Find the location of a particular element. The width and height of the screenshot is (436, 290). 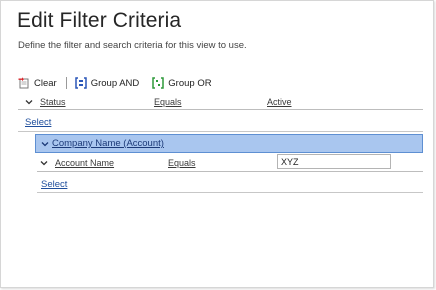

filter-field: Status is located at coordinates (53, 102).